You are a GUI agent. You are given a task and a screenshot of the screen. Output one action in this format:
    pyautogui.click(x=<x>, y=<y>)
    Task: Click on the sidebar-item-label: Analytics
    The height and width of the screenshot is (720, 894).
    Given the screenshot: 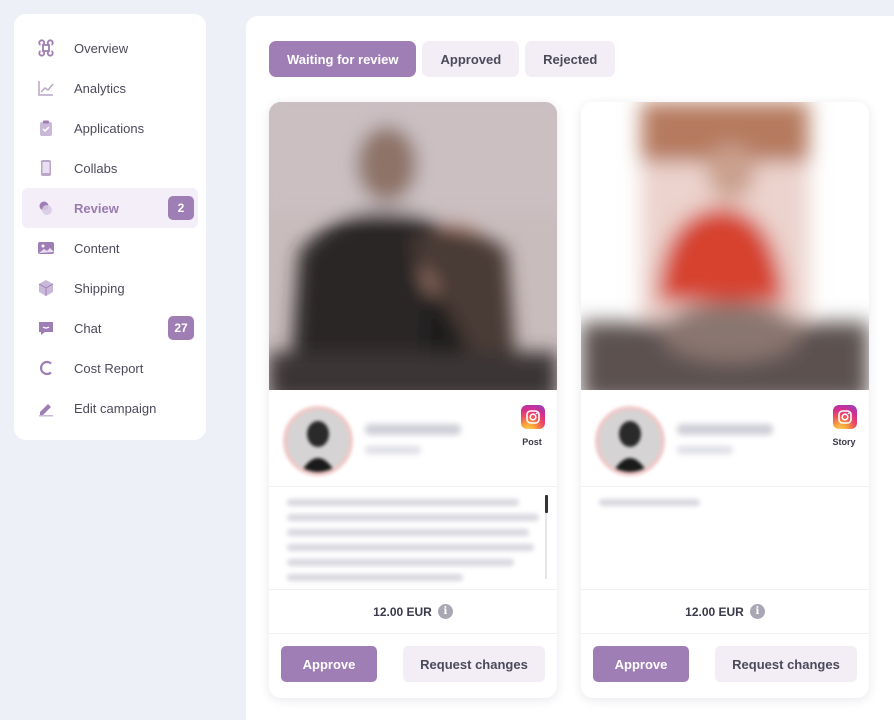 What is the action you would take?
    pyautogui.click(x=100, y=88)
    